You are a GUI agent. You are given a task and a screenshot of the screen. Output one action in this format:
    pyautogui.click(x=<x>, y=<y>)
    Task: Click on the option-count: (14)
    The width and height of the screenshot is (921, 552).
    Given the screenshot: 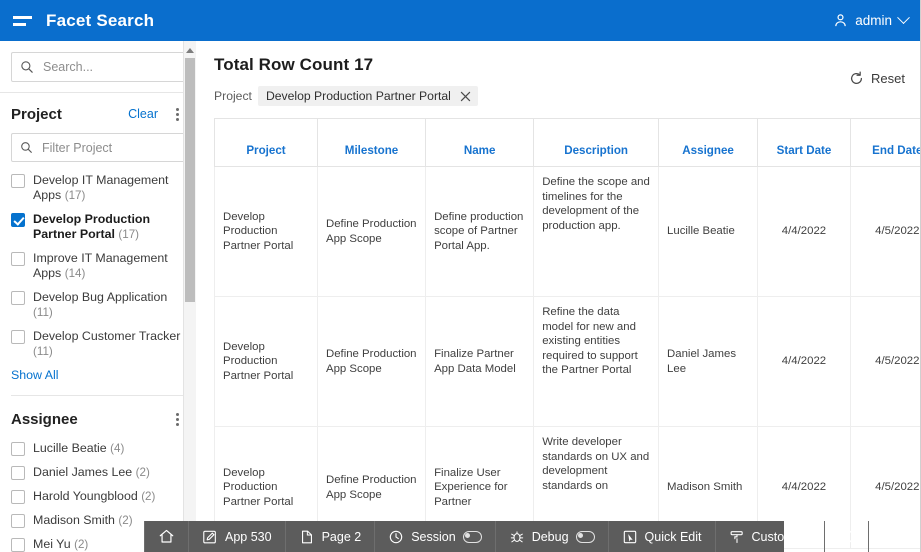 What is the action you would take?
    pyautogui.click(x=75, y=273)
    